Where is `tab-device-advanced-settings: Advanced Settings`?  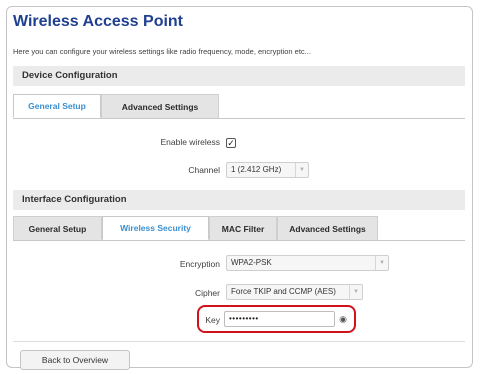 tab-device-advanced-settings: Advanced Settings is located at coordinates (160, 106).